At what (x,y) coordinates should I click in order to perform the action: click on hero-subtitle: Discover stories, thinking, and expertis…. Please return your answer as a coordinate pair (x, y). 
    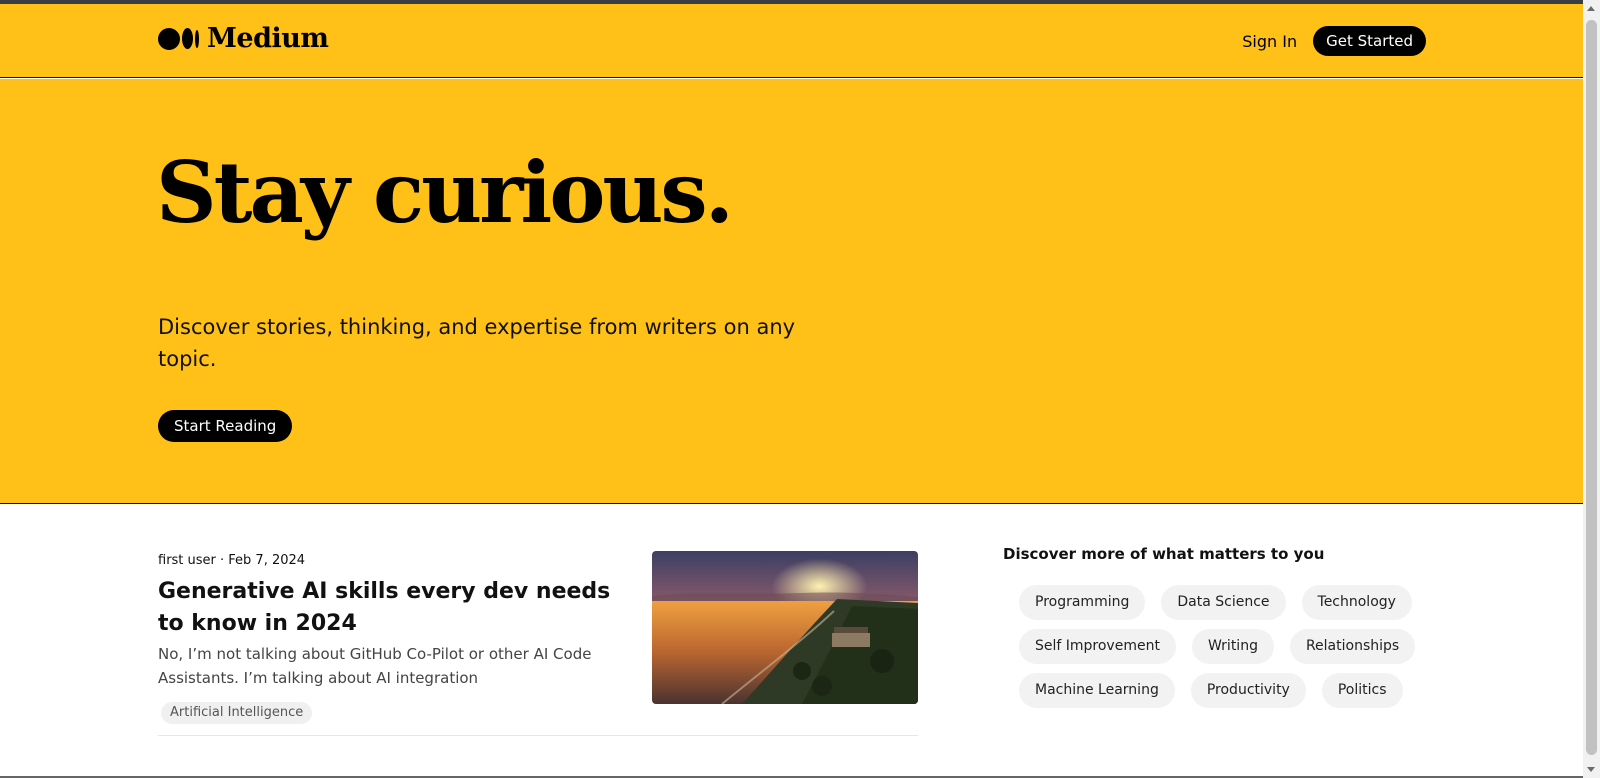
    Looking at the image, I should click on (477, 343).